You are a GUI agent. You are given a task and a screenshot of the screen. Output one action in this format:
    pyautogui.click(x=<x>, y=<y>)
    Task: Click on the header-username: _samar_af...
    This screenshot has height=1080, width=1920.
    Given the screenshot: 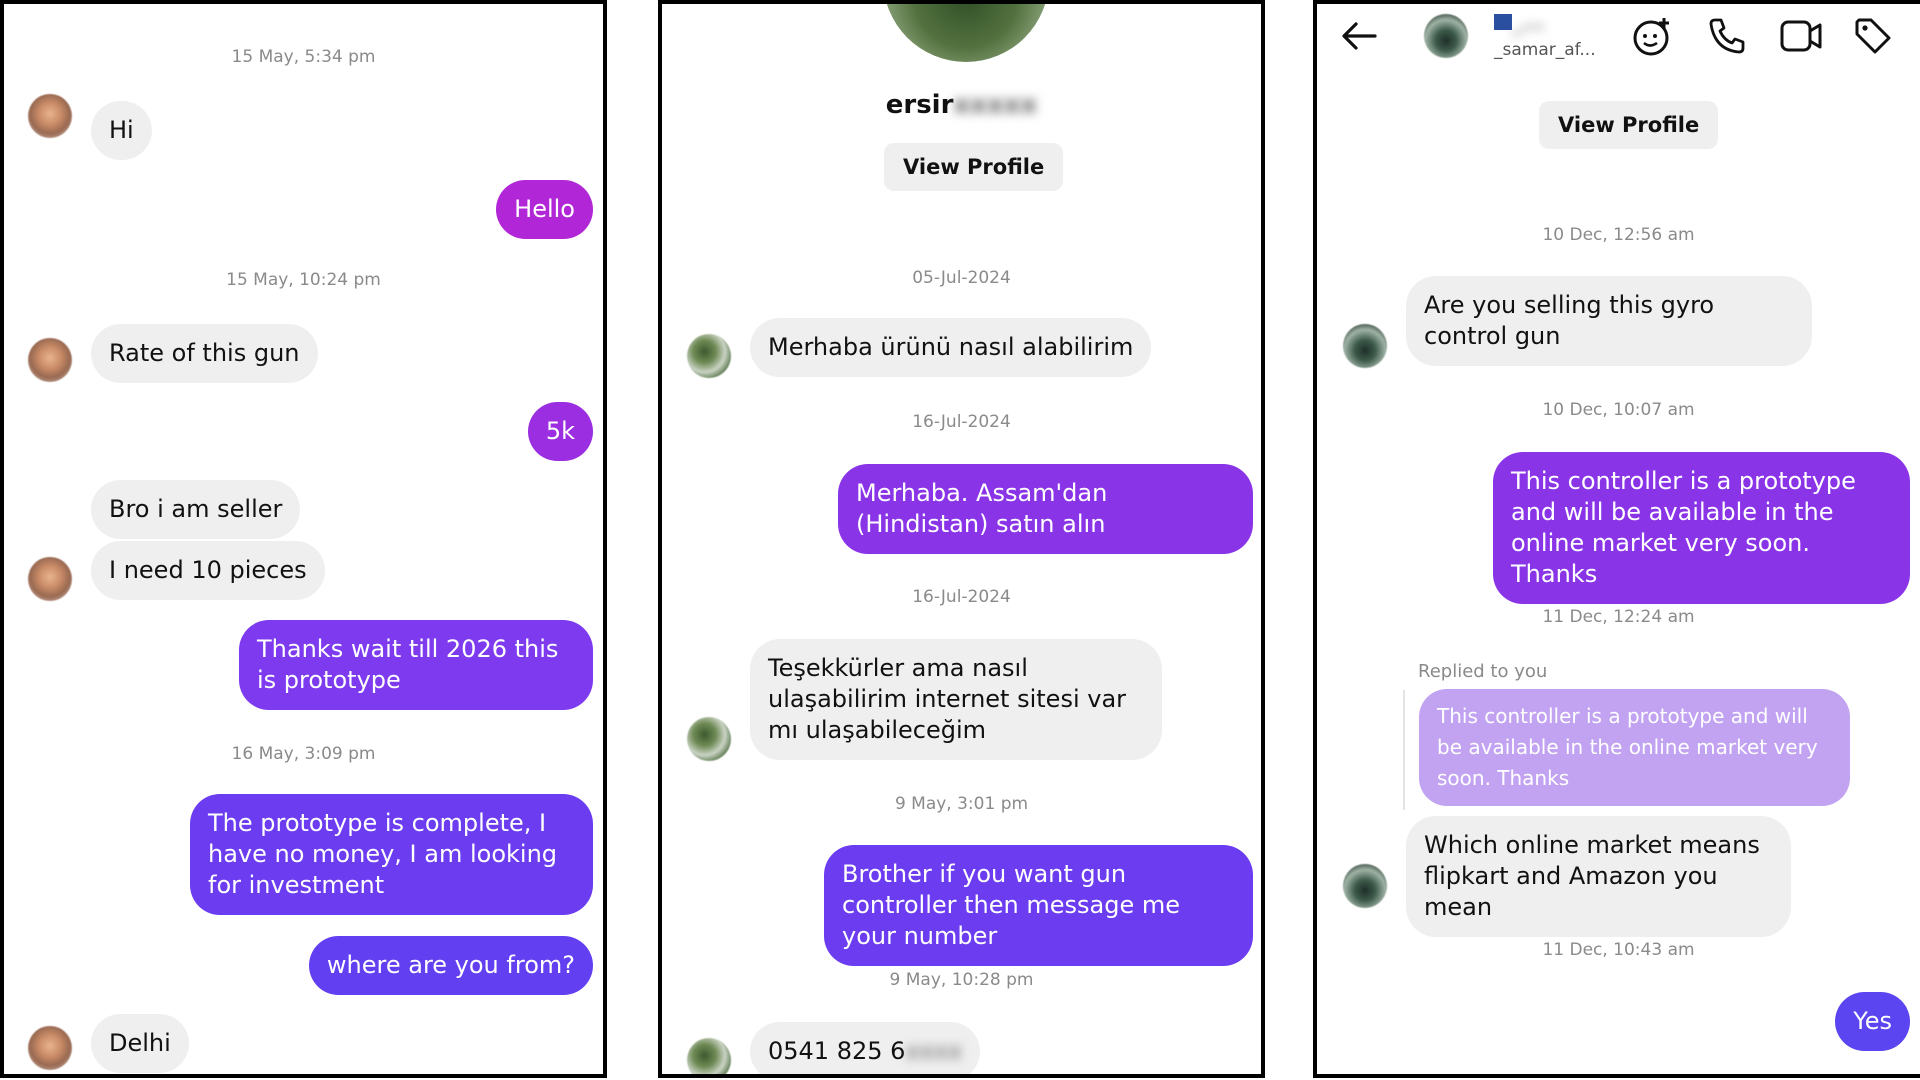 What is the action you would take?
    pyautogui.click(x=1545, y=50)
    